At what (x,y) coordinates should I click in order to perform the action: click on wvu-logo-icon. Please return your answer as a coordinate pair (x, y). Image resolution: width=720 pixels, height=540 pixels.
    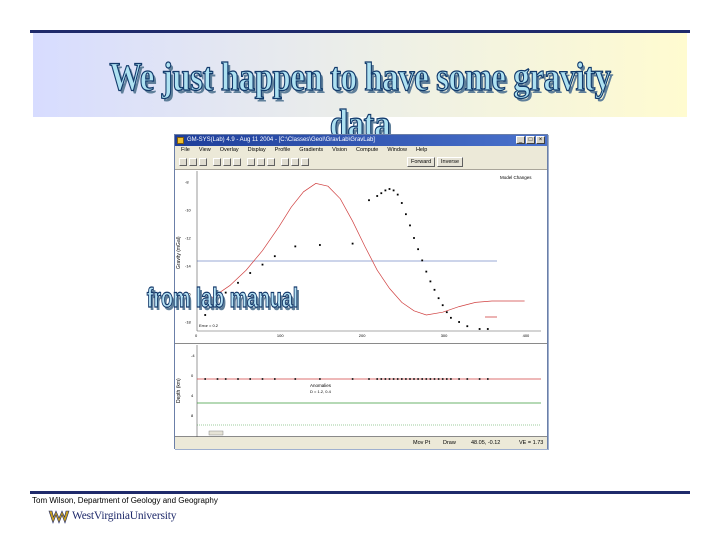
    Looking at the image, I should click on (59, 517).